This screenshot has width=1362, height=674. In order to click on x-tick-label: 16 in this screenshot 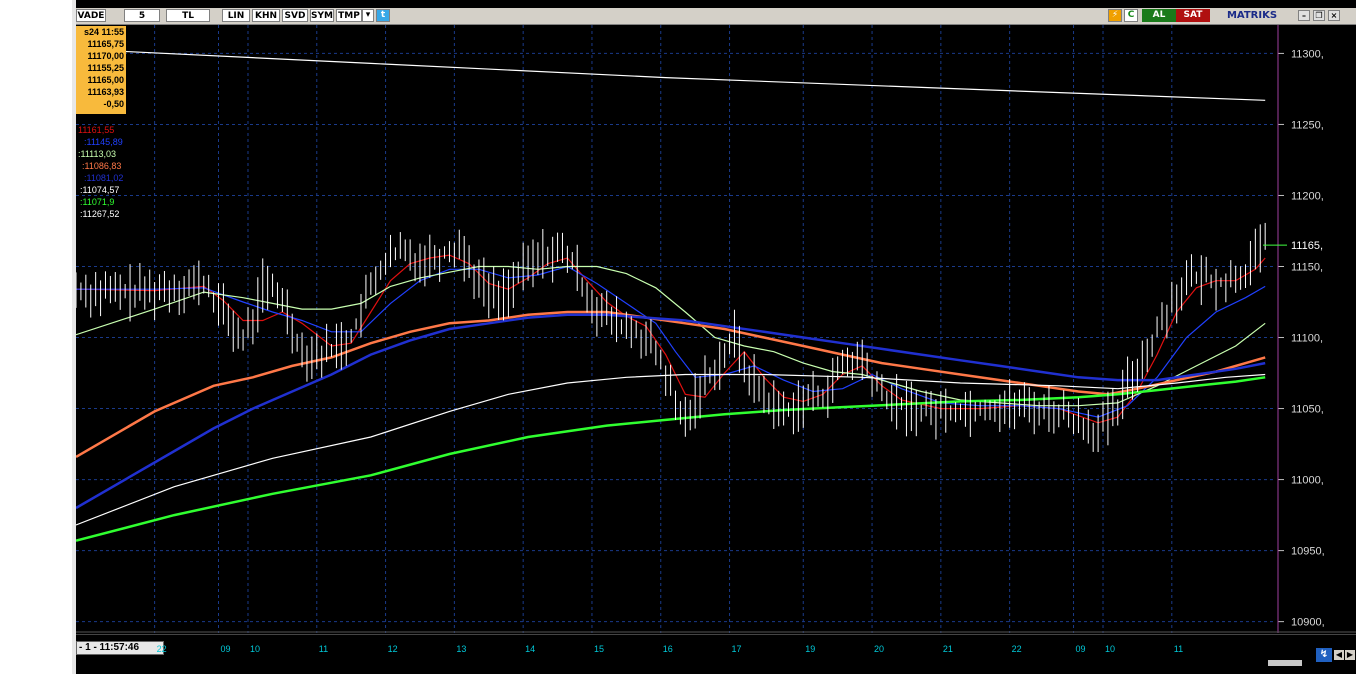, I will do `click(667, 649)`.